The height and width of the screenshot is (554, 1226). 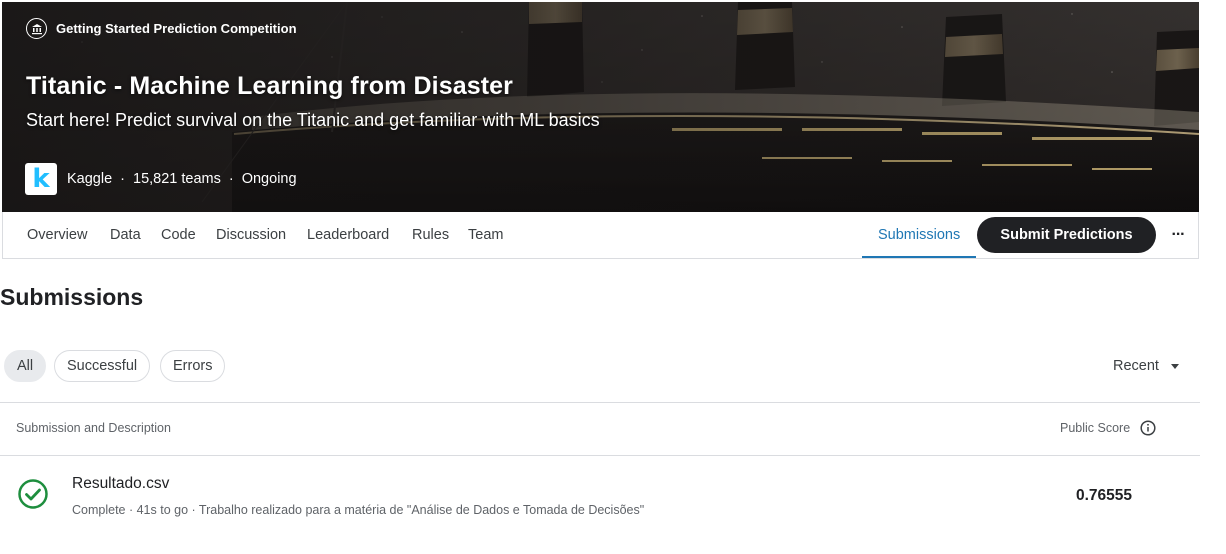 What do you see at coordinates (93, 428) in the screenshot?
I see `column-header-submission: Submission and Description` at bounding box center [93, 428].